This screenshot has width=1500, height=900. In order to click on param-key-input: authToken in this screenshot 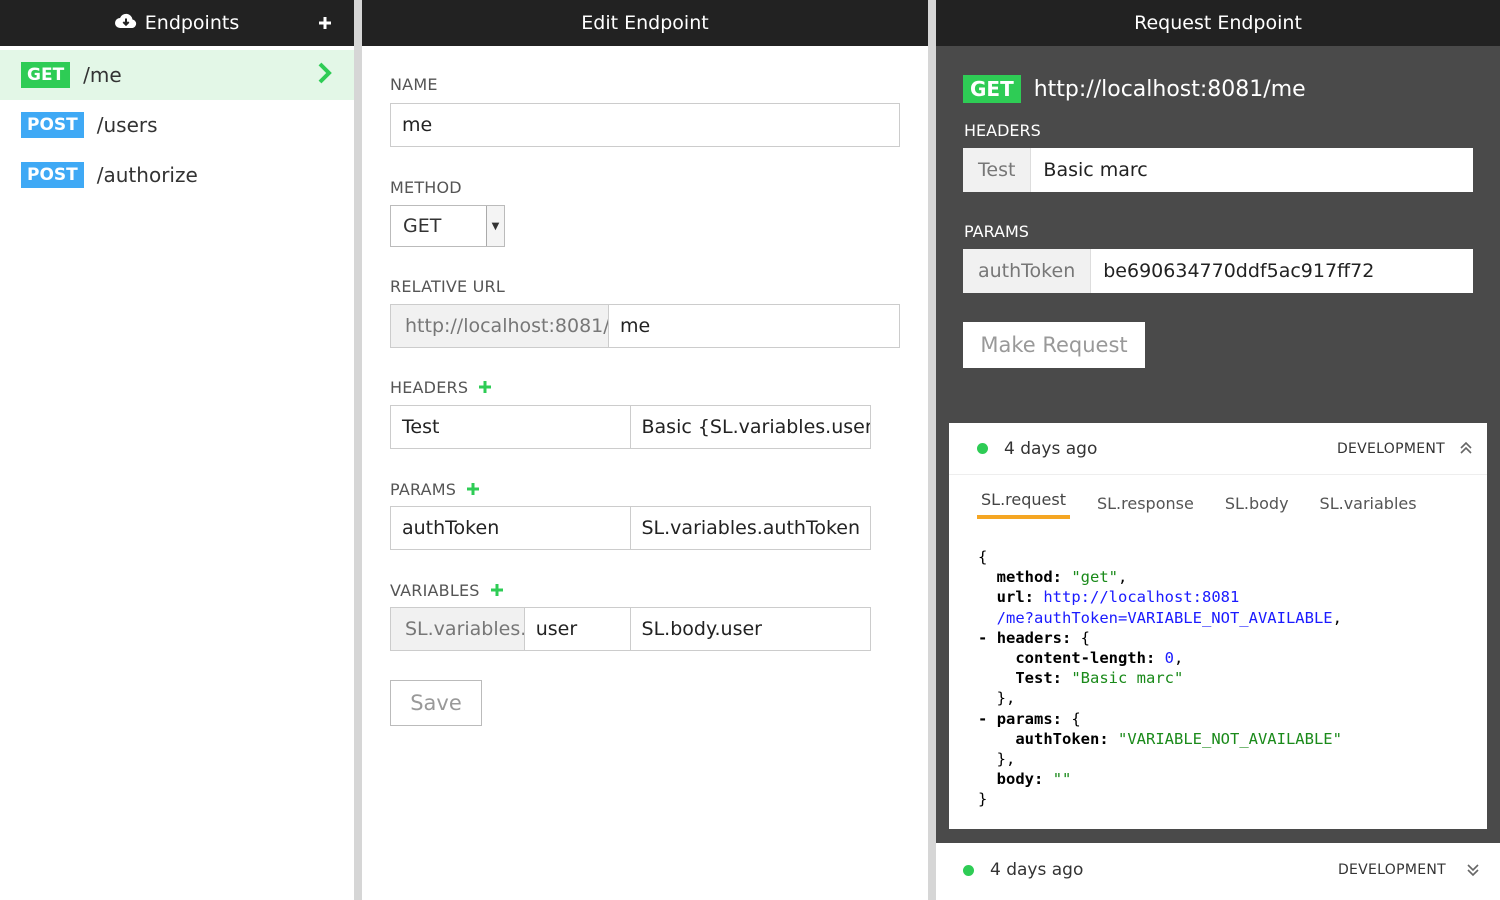, I will do `click(511, 528)`.